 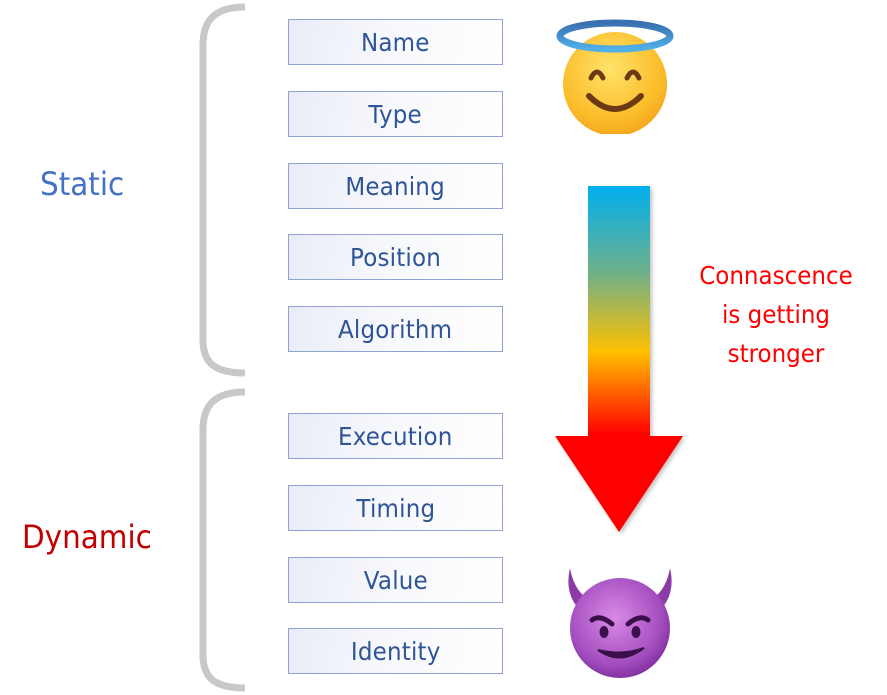 What do you see at coordinates (395, 257) in the screenshot?
I see `connascence-position-box: Position` at bounding box center [395, 257].